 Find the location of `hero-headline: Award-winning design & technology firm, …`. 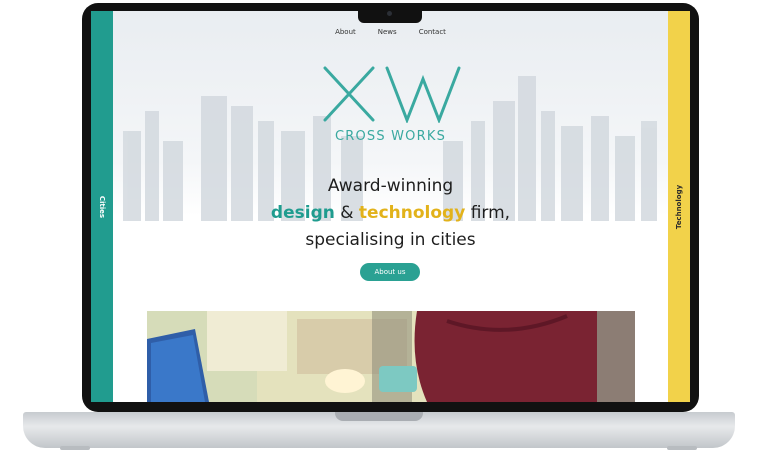

hero-headline: Award-winning design & technology firm, … is located at coordinates (390, 213).